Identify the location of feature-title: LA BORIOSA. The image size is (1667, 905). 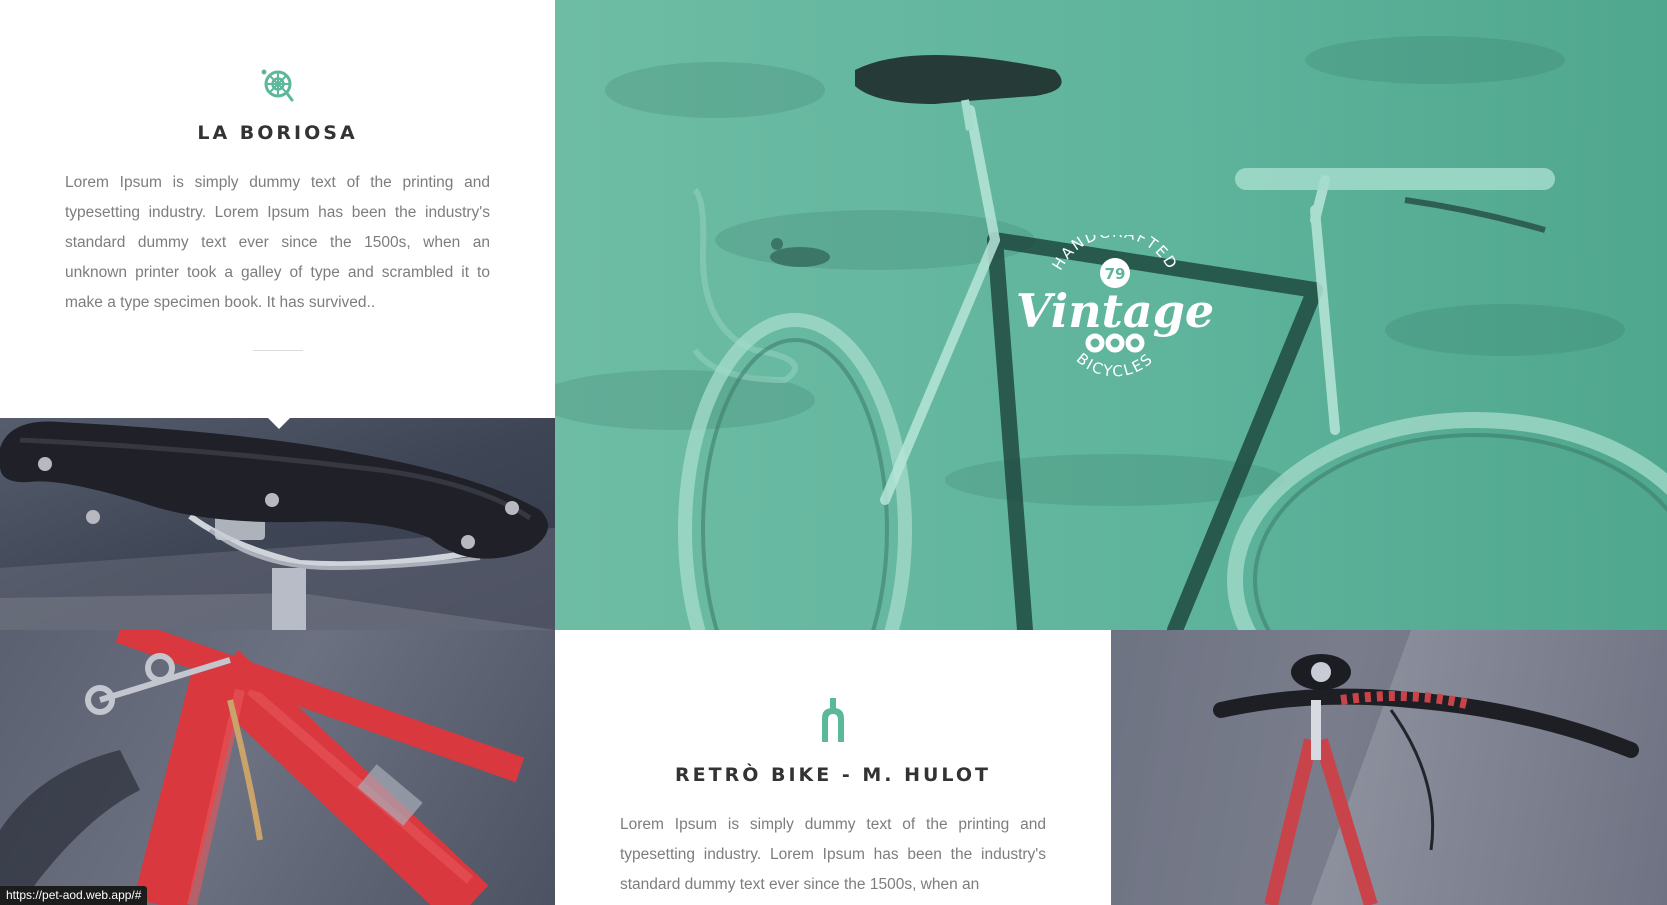
(277, 133).